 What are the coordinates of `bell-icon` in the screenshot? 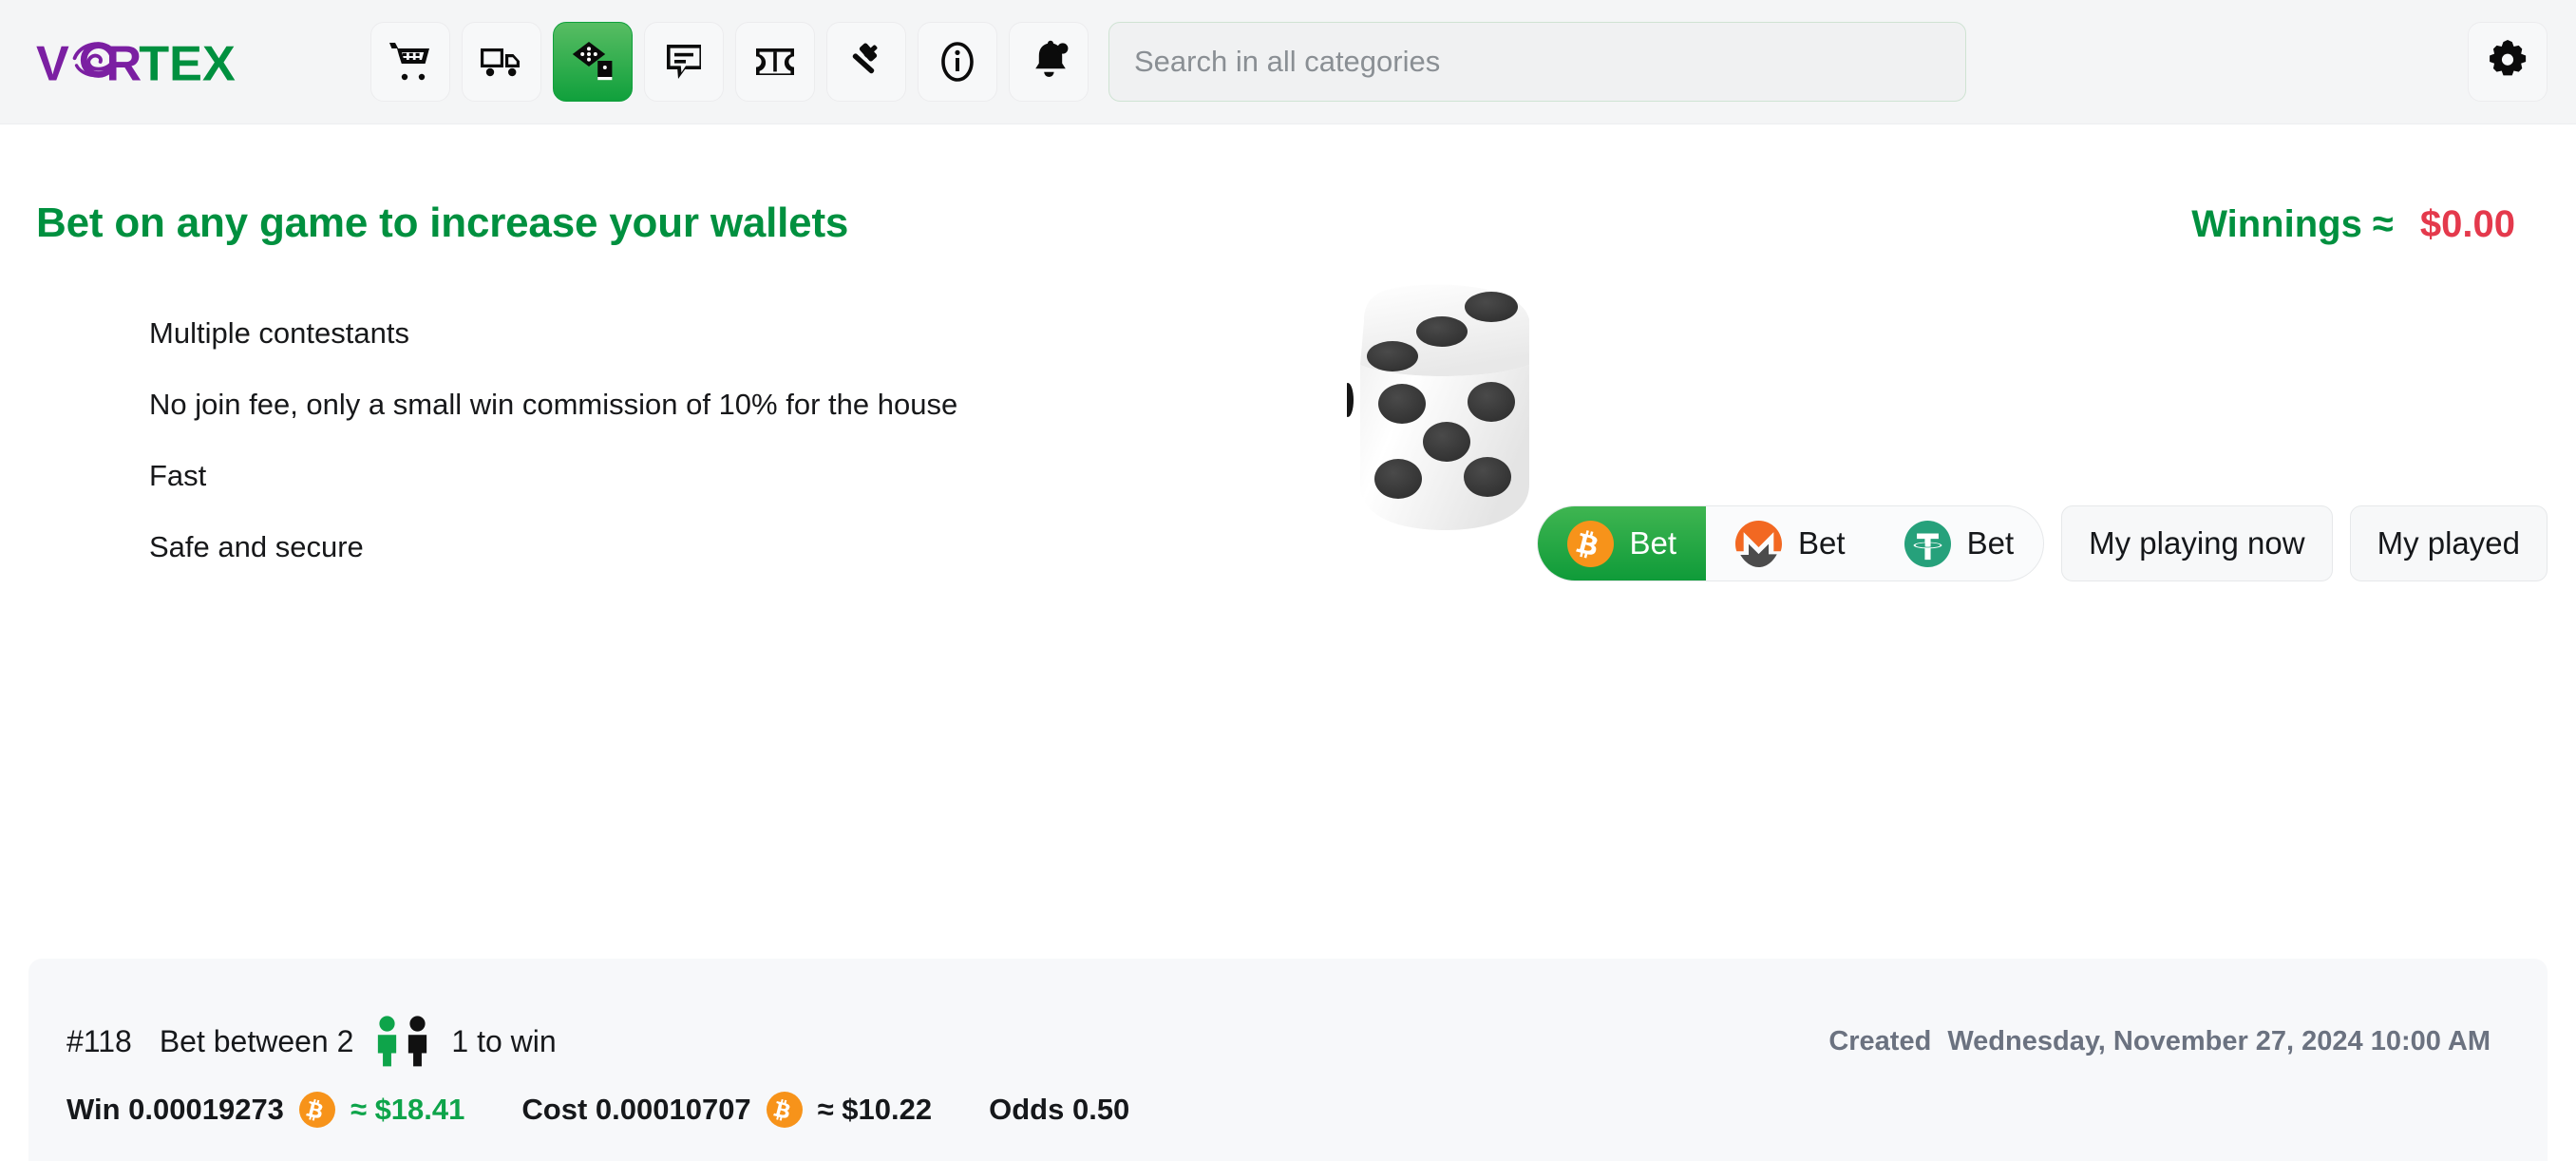 It's located at (1052, 58).